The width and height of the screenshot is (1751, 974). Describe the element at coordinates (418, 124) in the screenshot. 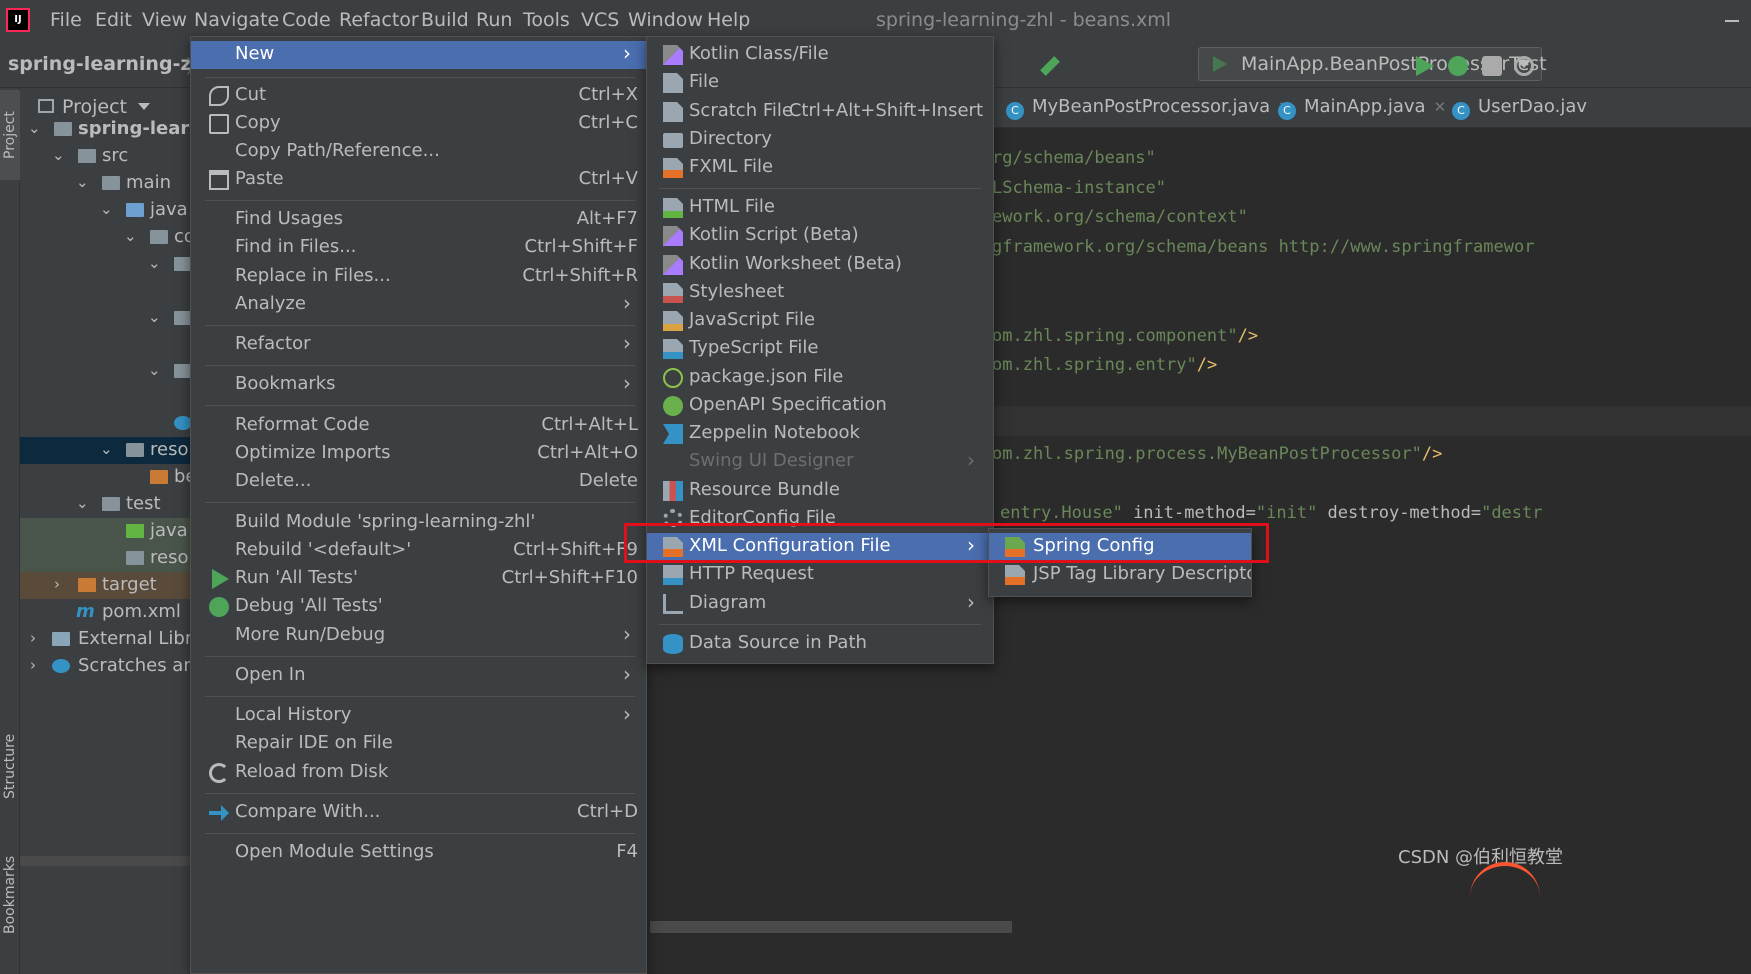

I see `menu-item-copy: Copy Ctrl+C` at that location.